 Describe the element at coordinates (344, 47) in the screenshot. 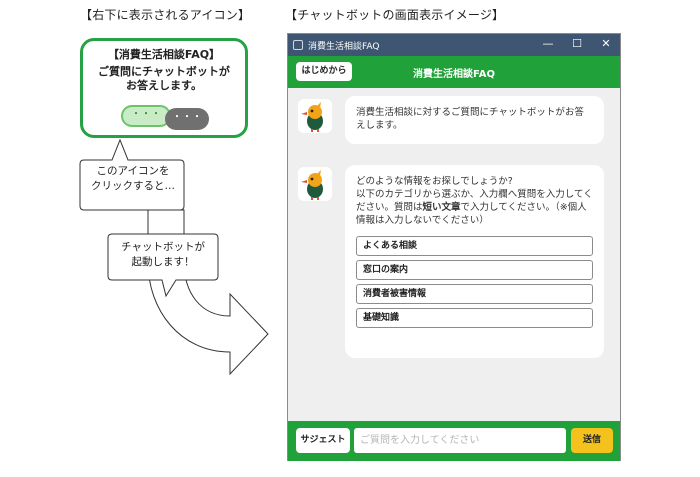

I see `window-title: 消費生活相談FAQ` at that location.